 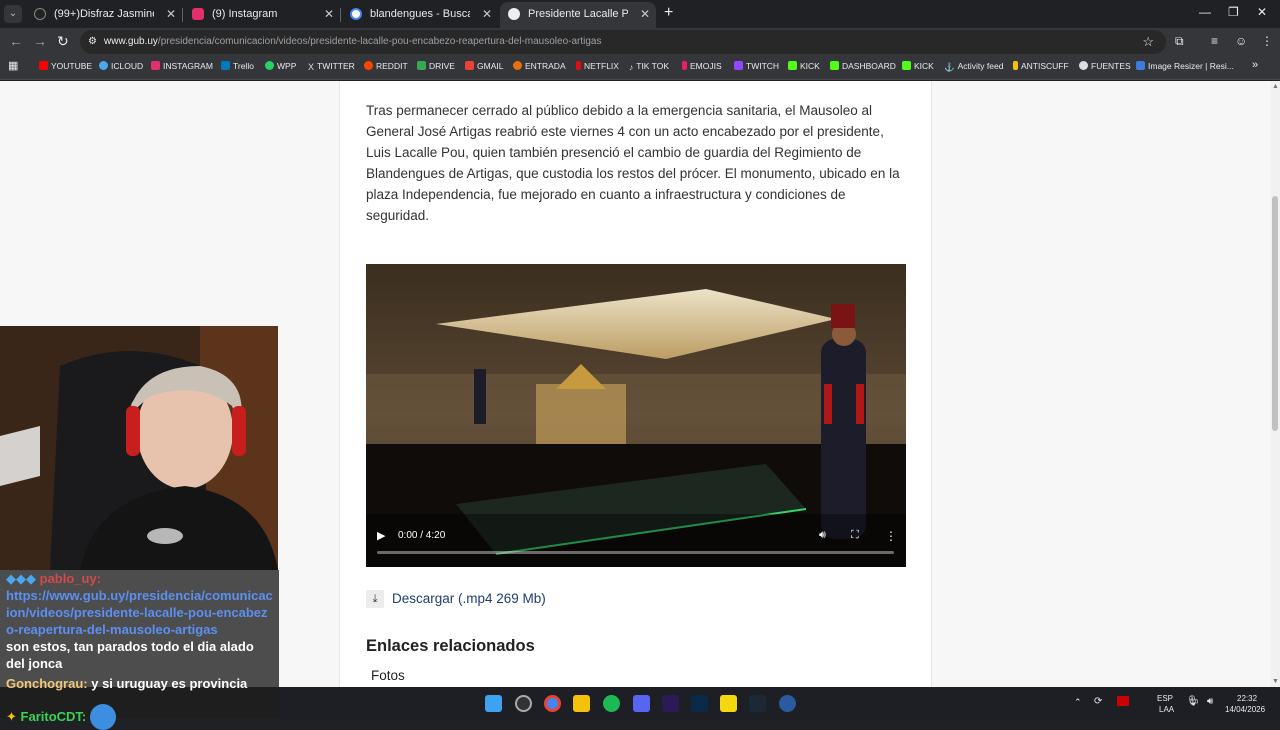 I want to click on bookmark-kick: KICK, so click(x=804, y=66).